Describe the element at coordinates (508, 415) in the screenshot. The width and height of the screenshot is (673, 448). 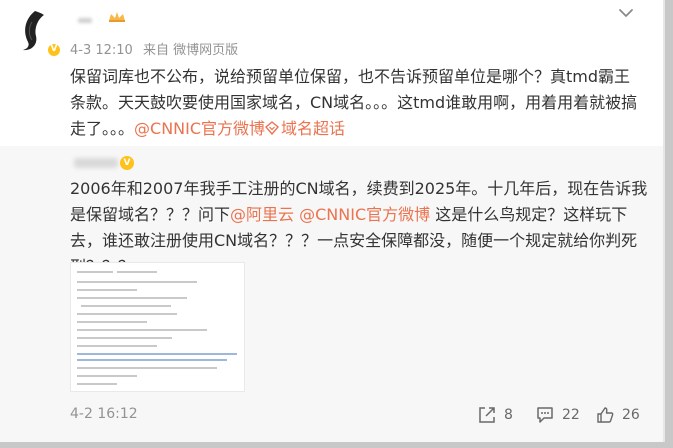
I see `share-count: 8` at that location.